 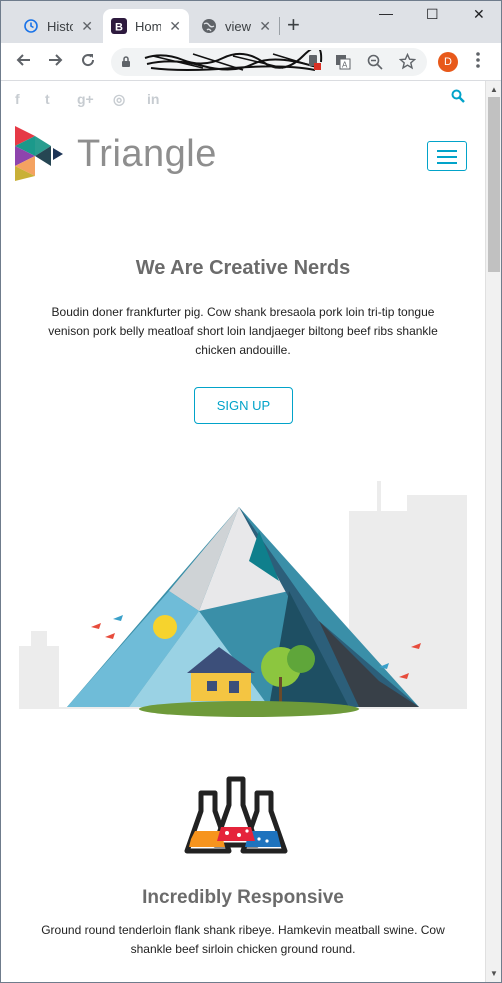 I want to click on translate-icon: A, so click(x=343, y=62).